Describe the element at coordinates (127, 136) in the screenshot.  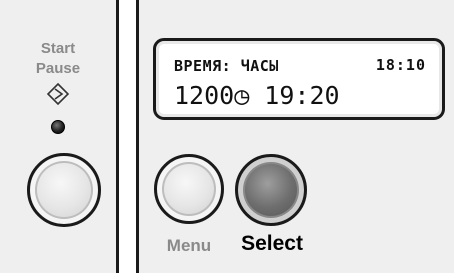
I see `panel-gap` at that location.